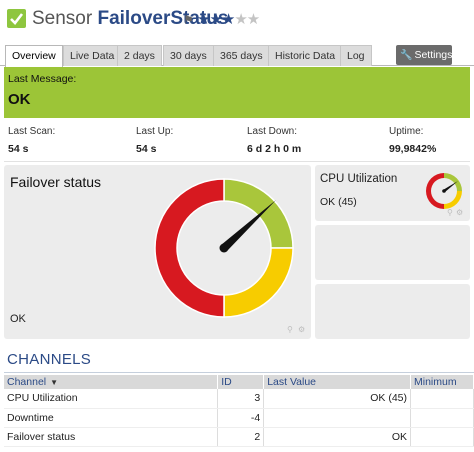  I want to click on settings-button: 🔧 Settings, so click(424, 55).